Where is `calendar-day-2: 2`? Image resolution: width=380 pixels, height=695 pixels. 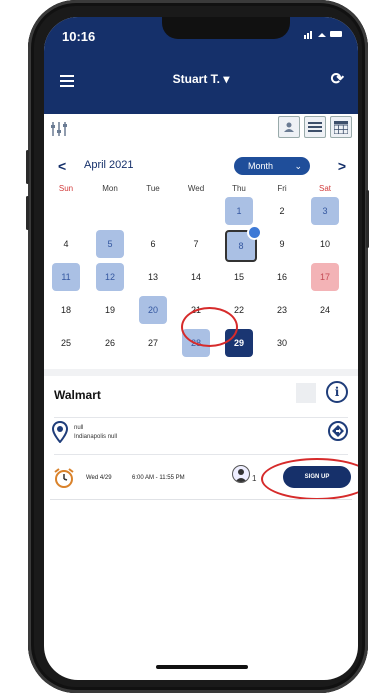
calendar-day-2: 2 is located at coordinates (282, 211).